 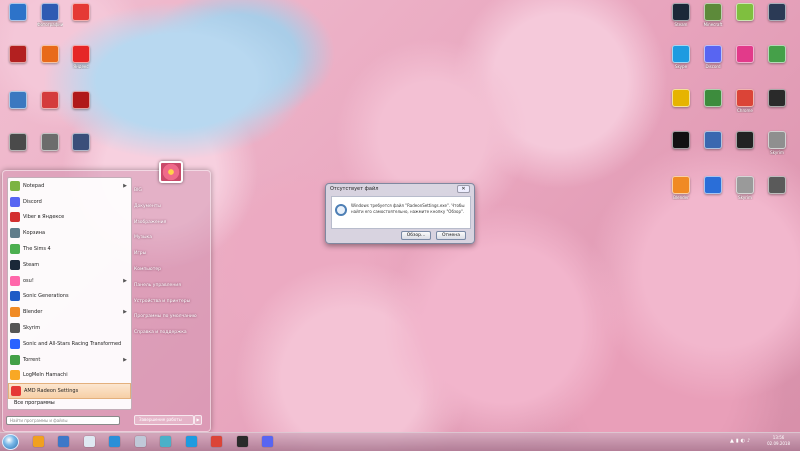 I want to click on start-place-item: Справка и поддержка, so click(x=171, y=333).